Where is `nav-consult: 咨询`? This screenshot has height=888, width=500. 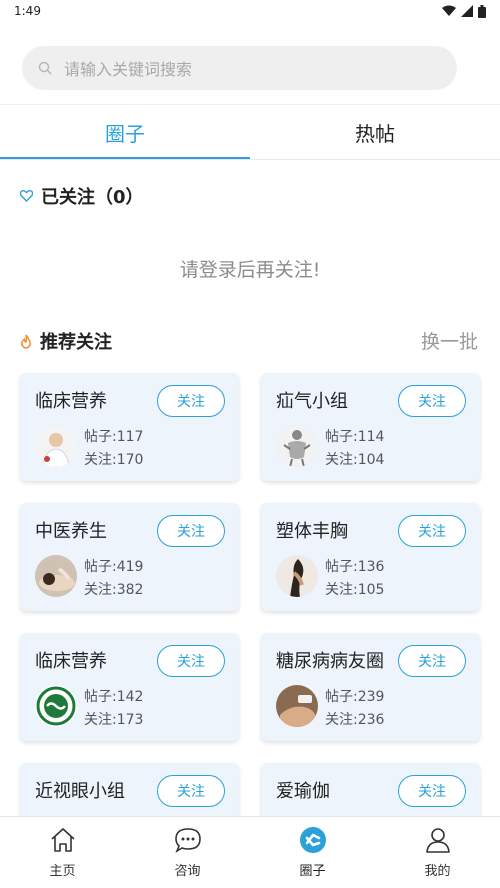
nav-consult: 咨询 is located at coordinates (187, 852).